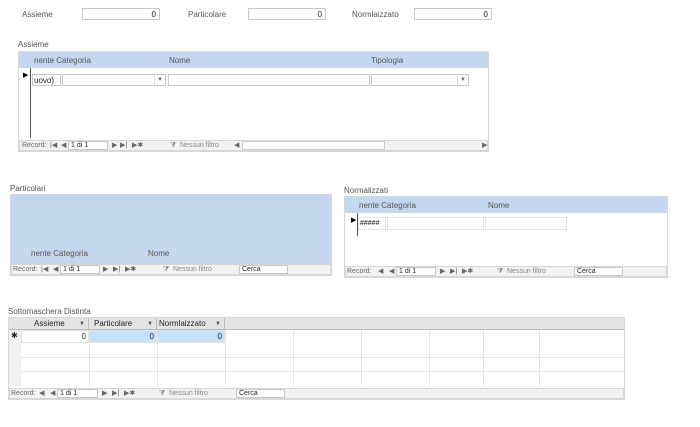 Image resolution: width=700 pixels, height=427 pixels. Describe the element at coordinates (372, 223) in the screenshot. I see `normalizzati-id-field: #####` at that location.